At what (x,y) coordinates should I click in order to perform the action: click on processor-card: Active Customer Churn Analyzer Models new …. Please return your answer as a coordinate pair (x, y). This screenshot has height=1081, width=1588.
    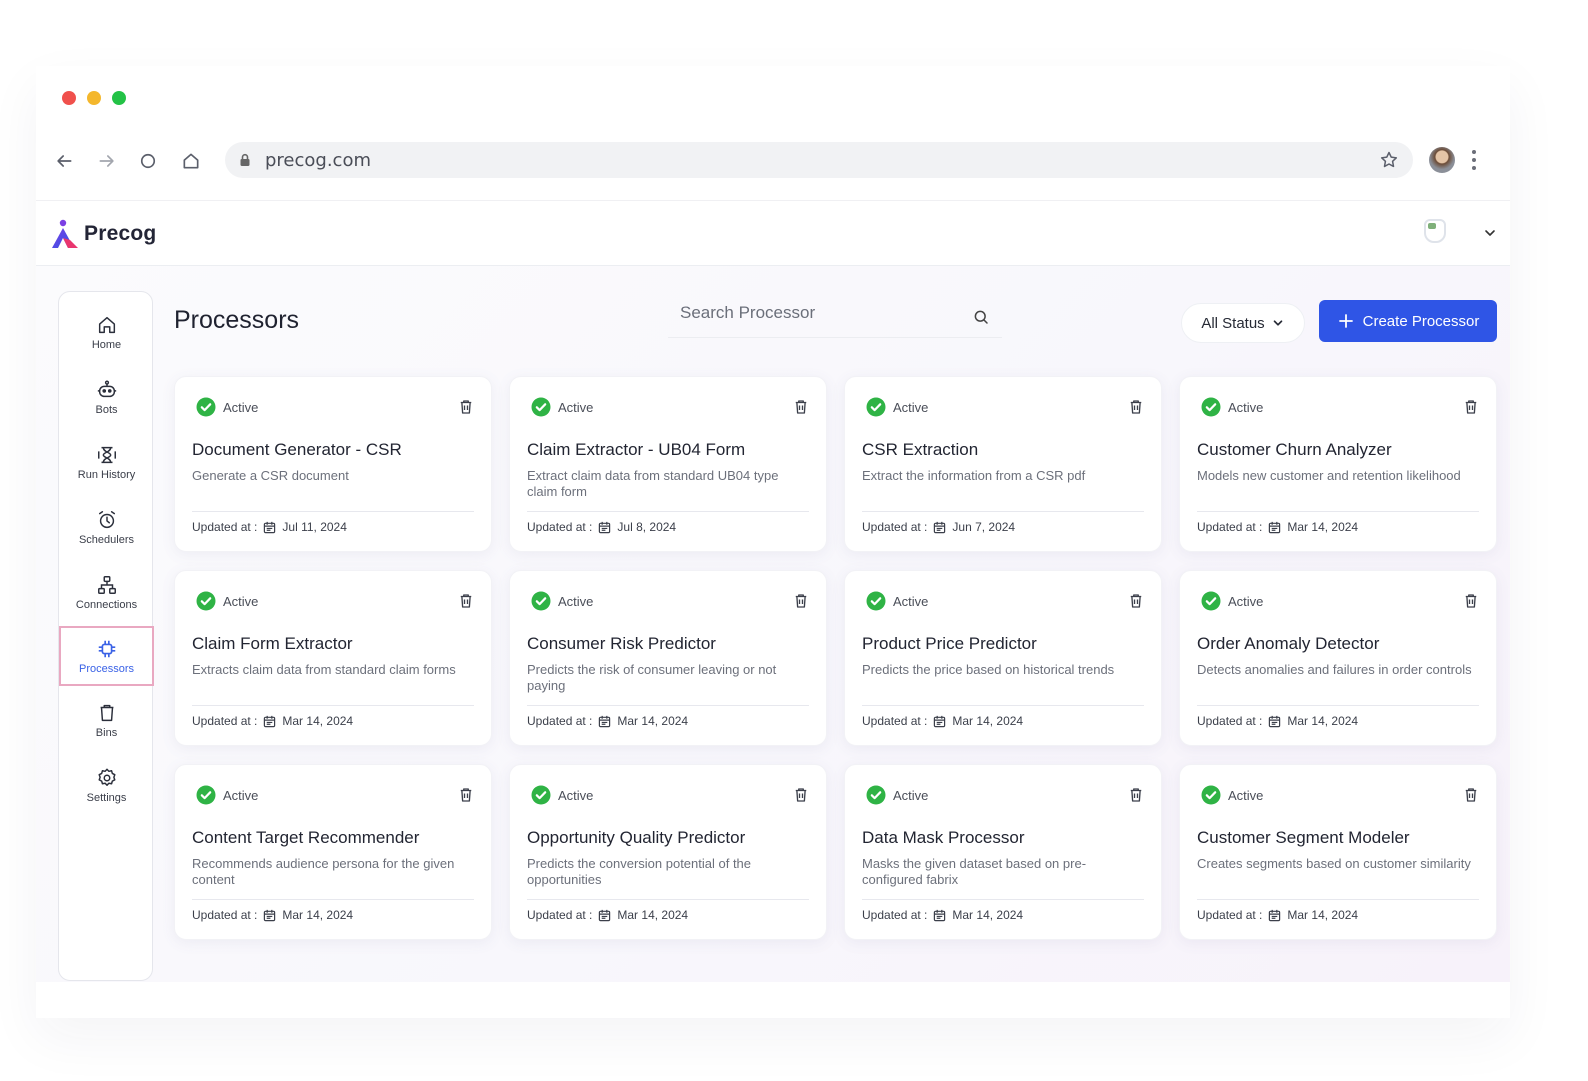
    Looking at the image, I should click on (1338, 464).